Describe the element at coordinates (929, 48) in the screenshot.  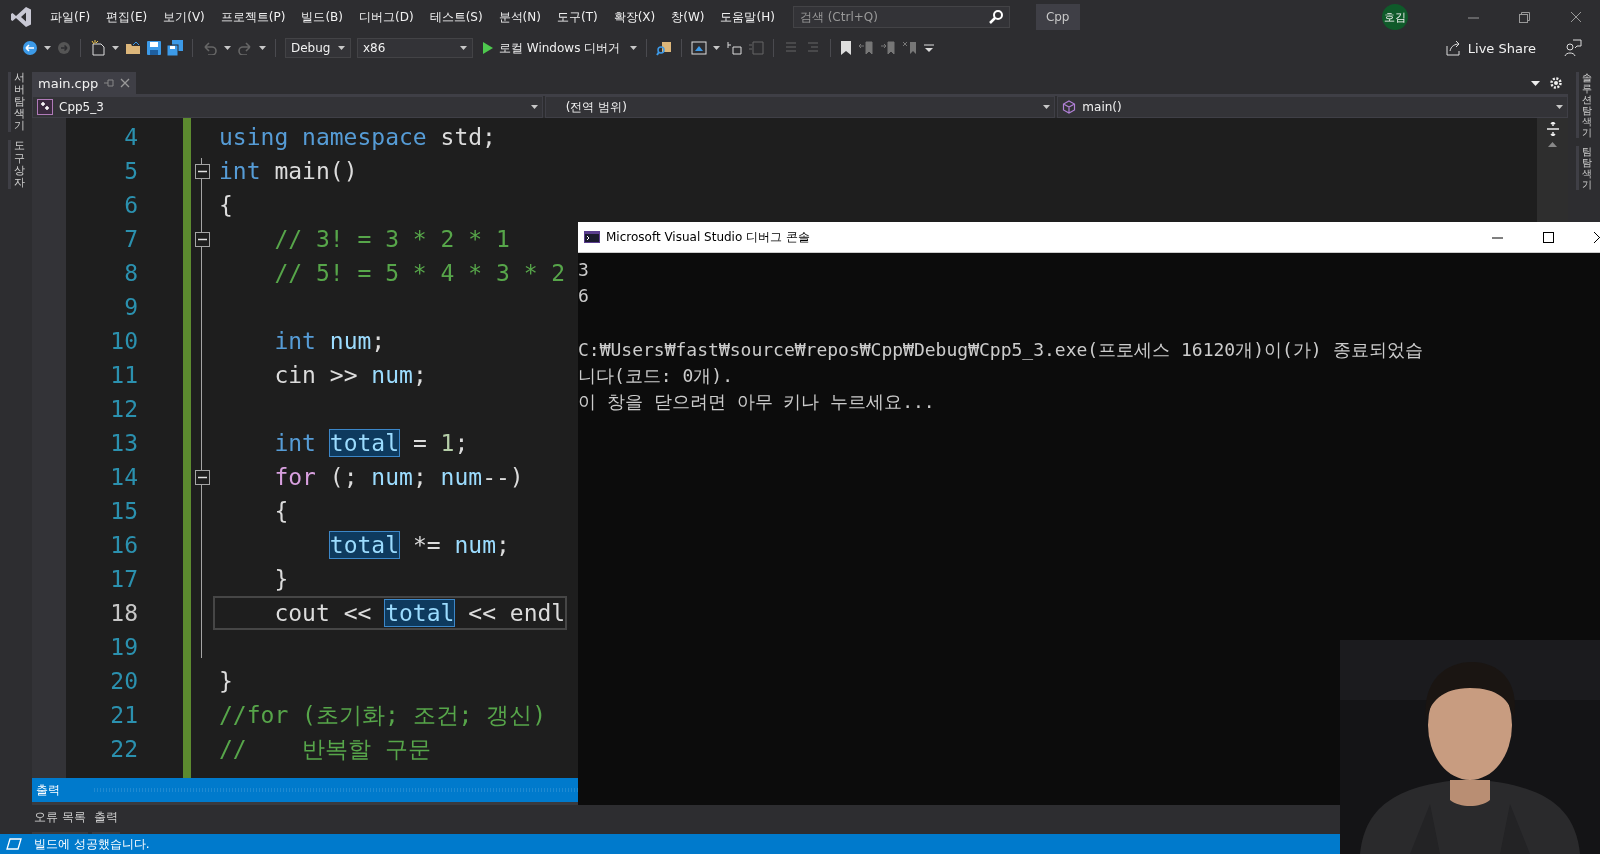
I see `overflow-icon` at that location.